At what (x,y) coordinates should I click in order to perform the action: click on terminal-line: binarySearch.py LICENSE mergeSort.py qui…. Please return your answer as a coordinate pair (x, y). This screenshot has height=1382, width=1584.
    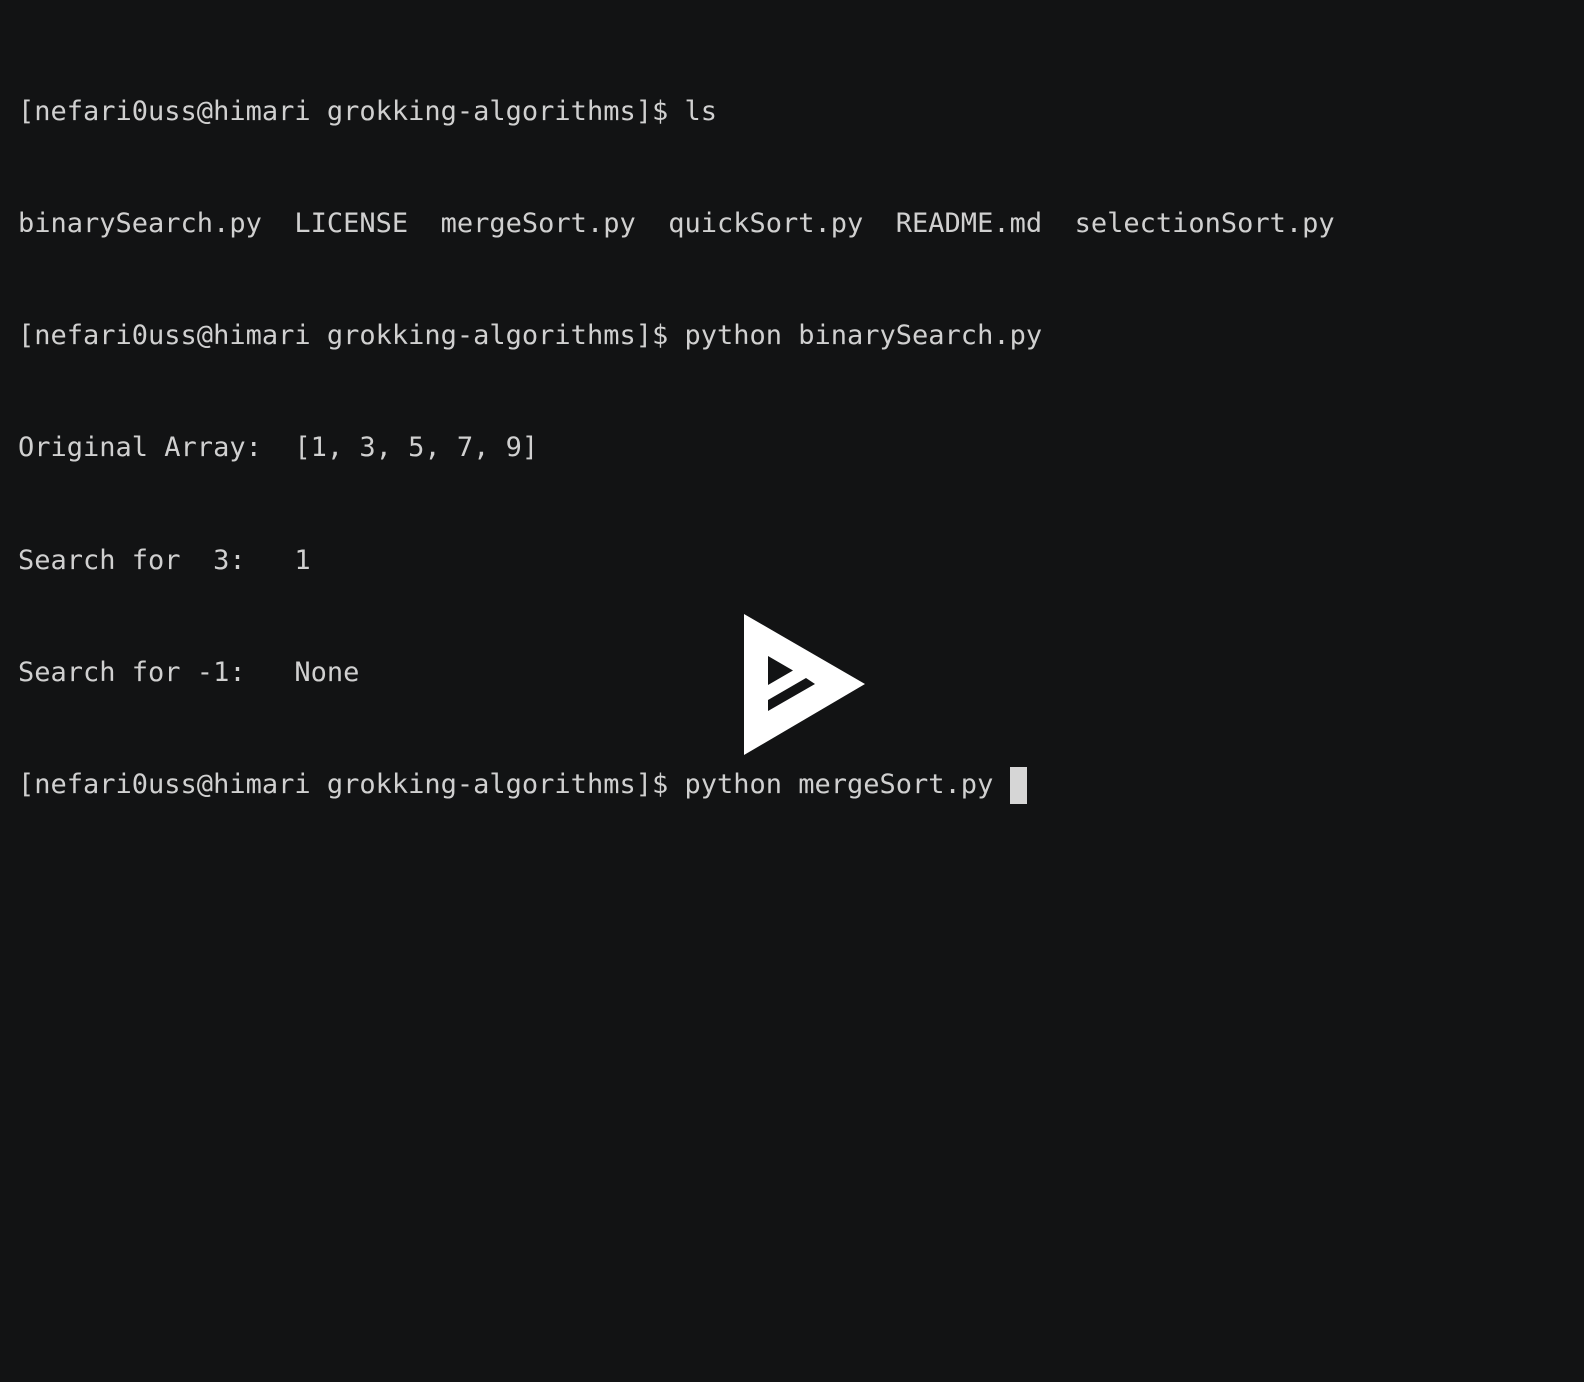
    Looking at the image, I should click on (676, 224).